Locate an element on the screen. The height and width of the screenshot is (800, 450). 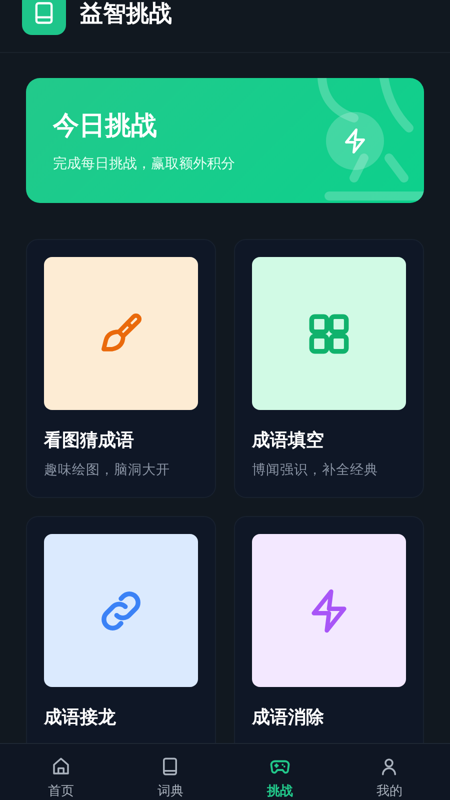
nav-tab: 我的 is located at coordinates (389, 772).